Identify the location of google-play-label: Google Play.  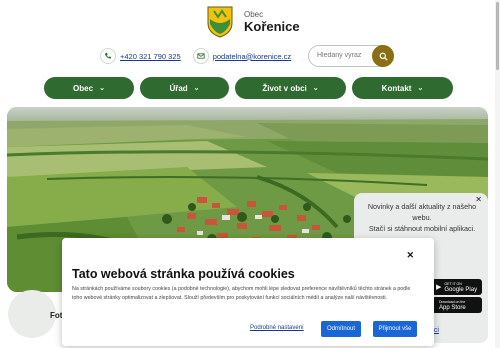
(461, 290).